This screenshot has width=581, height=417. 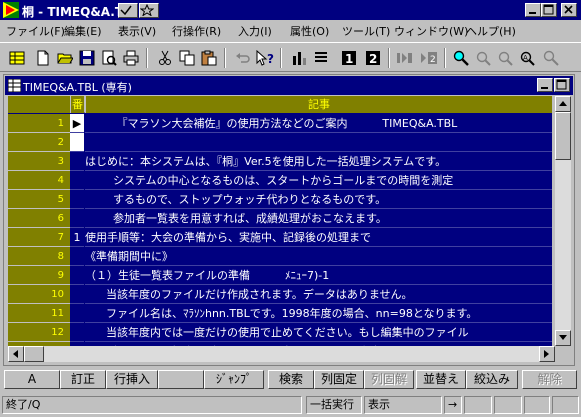 I want to click on row-number: 5, so click(x=39, y=199).